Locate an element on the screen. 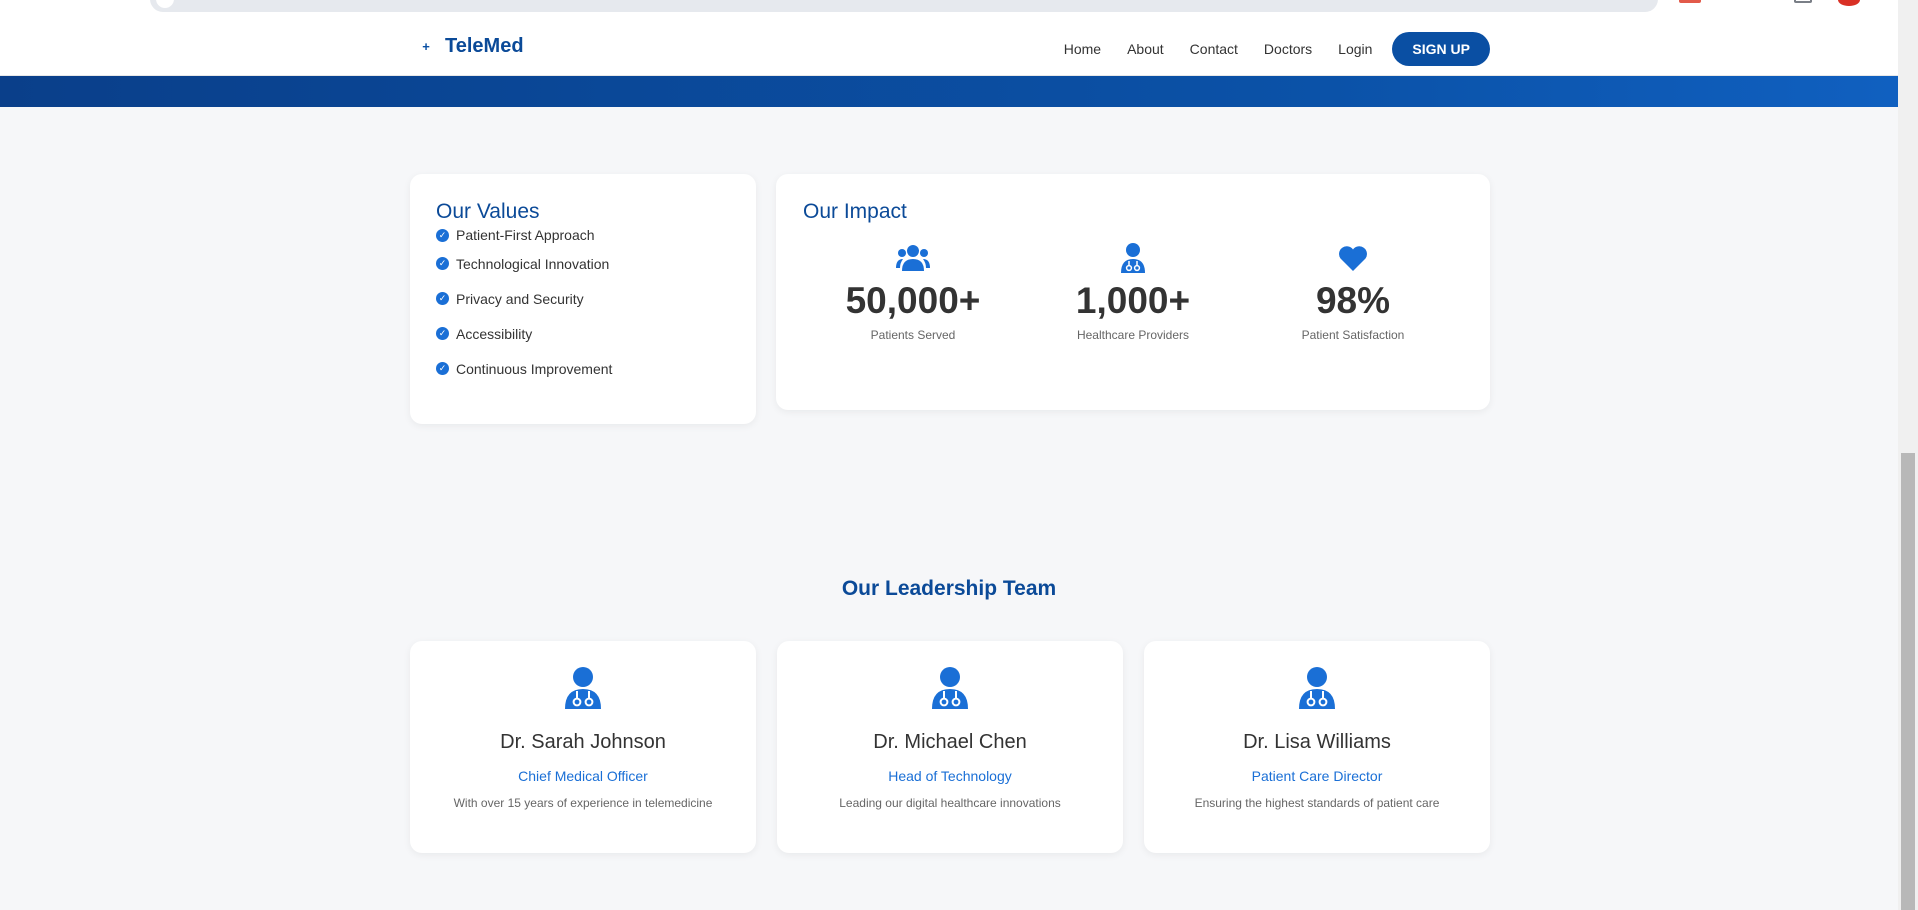 The width and height of the screenshot is (1918, 910). stat-patients: 50,000+ Patients Served is located at coordinates (913, 292).